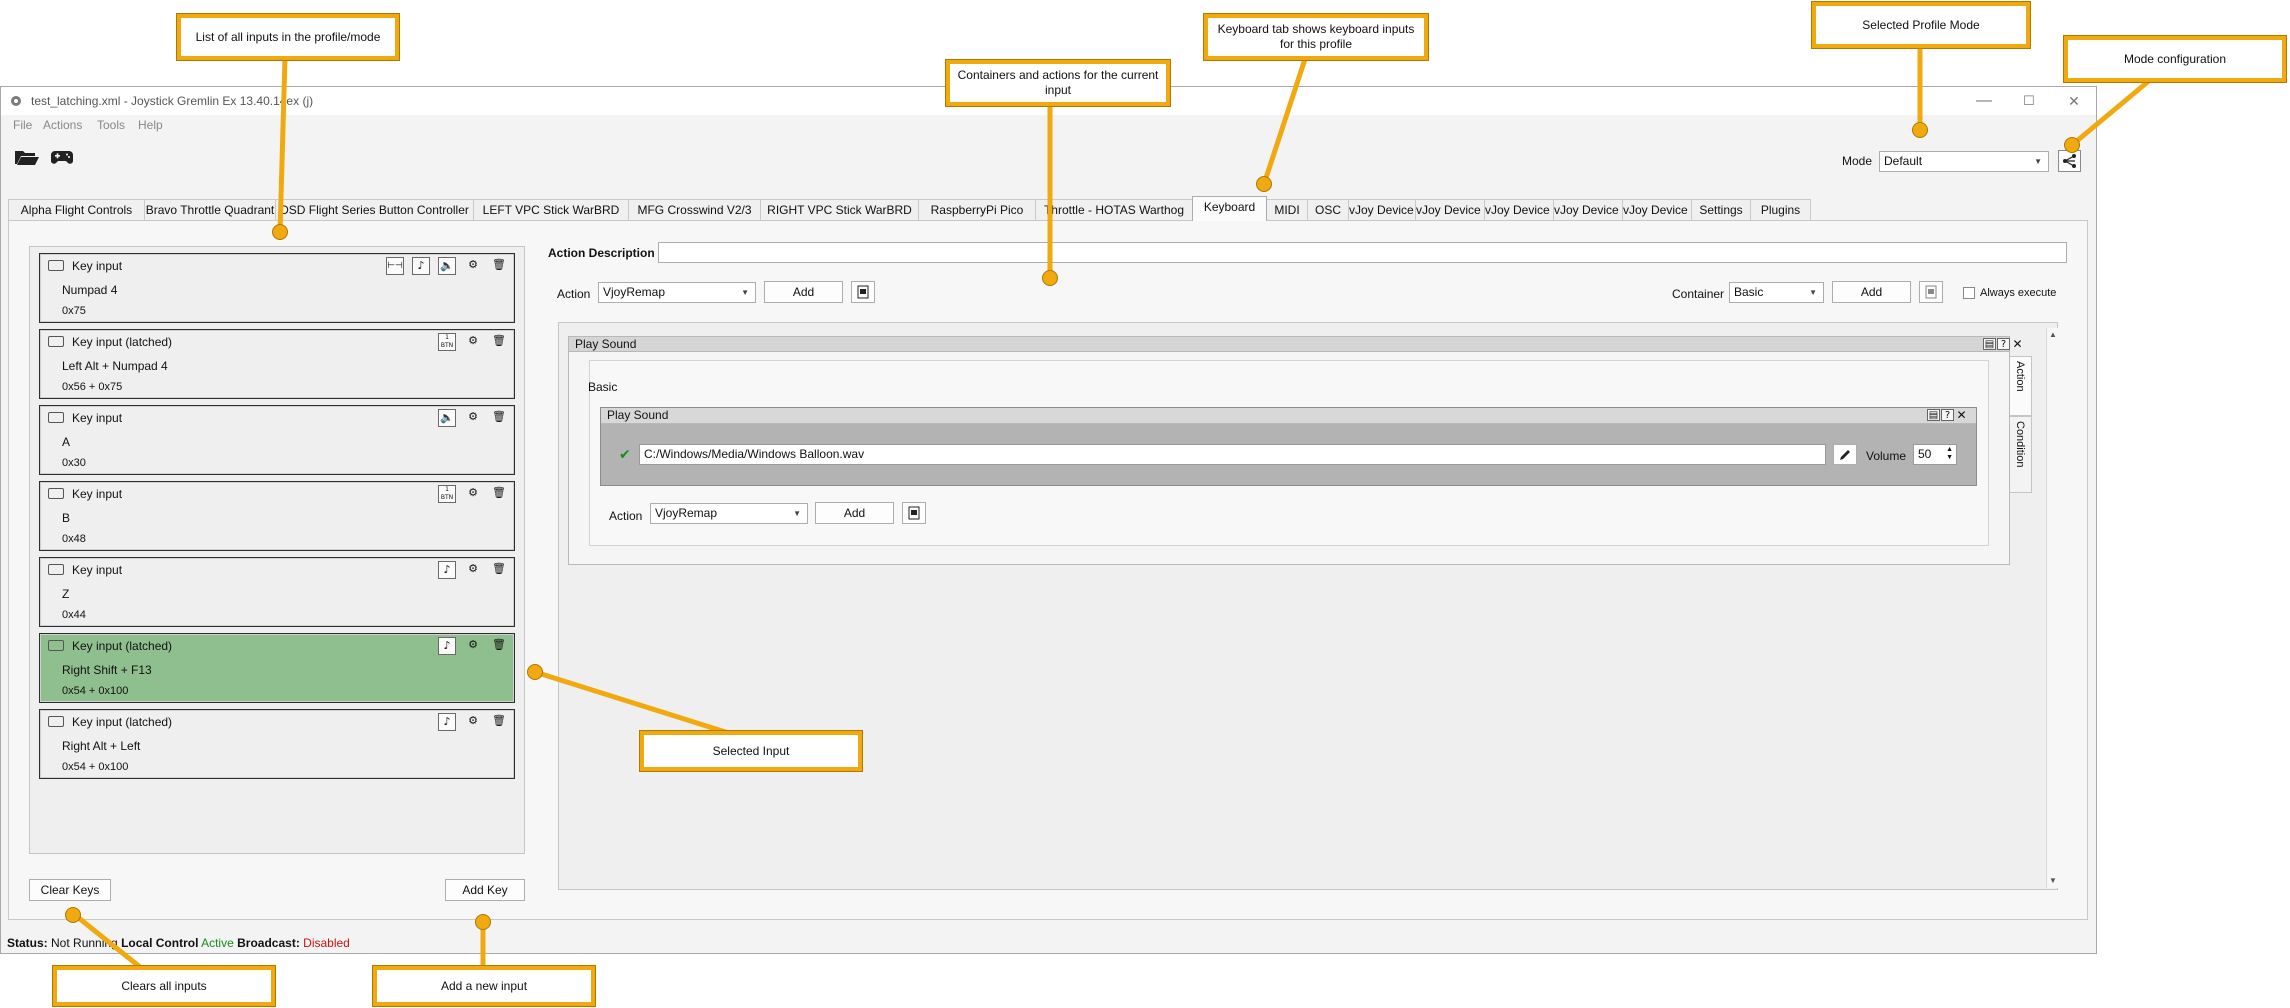  What do you see at coordinates (164, 986) in the screenshot?
I see `callout-clear-keys: Clears all inputs` at bounding box center [164, 986].